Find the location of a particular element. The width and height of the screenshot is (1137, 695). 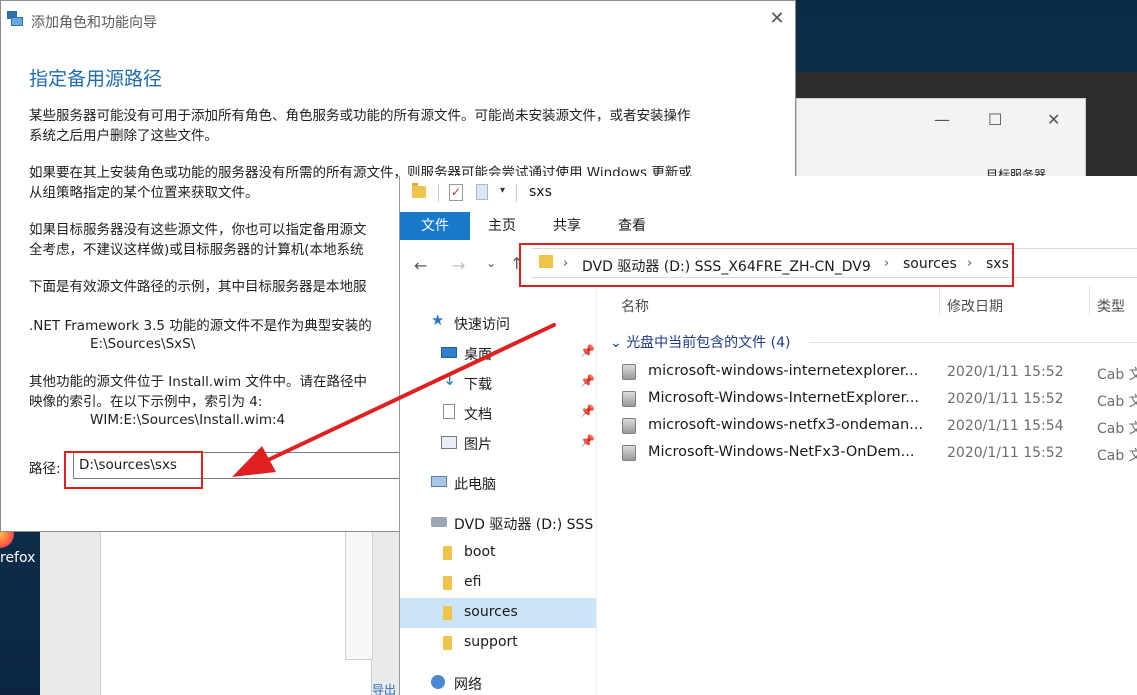

nav-item-dvd-drive: DVD 驱动器 (D:) SSS is located at coordinates (498, 523).